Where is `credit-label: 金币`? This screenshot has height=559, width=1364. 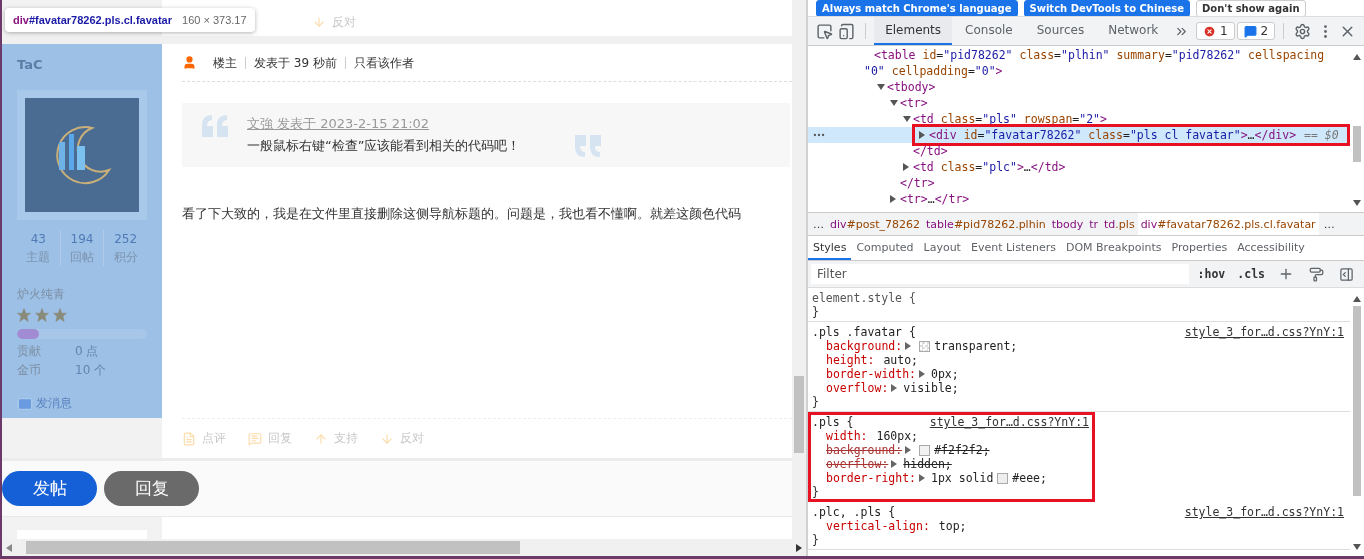 credit-label: 金币 is located at coordinates (29, 370).